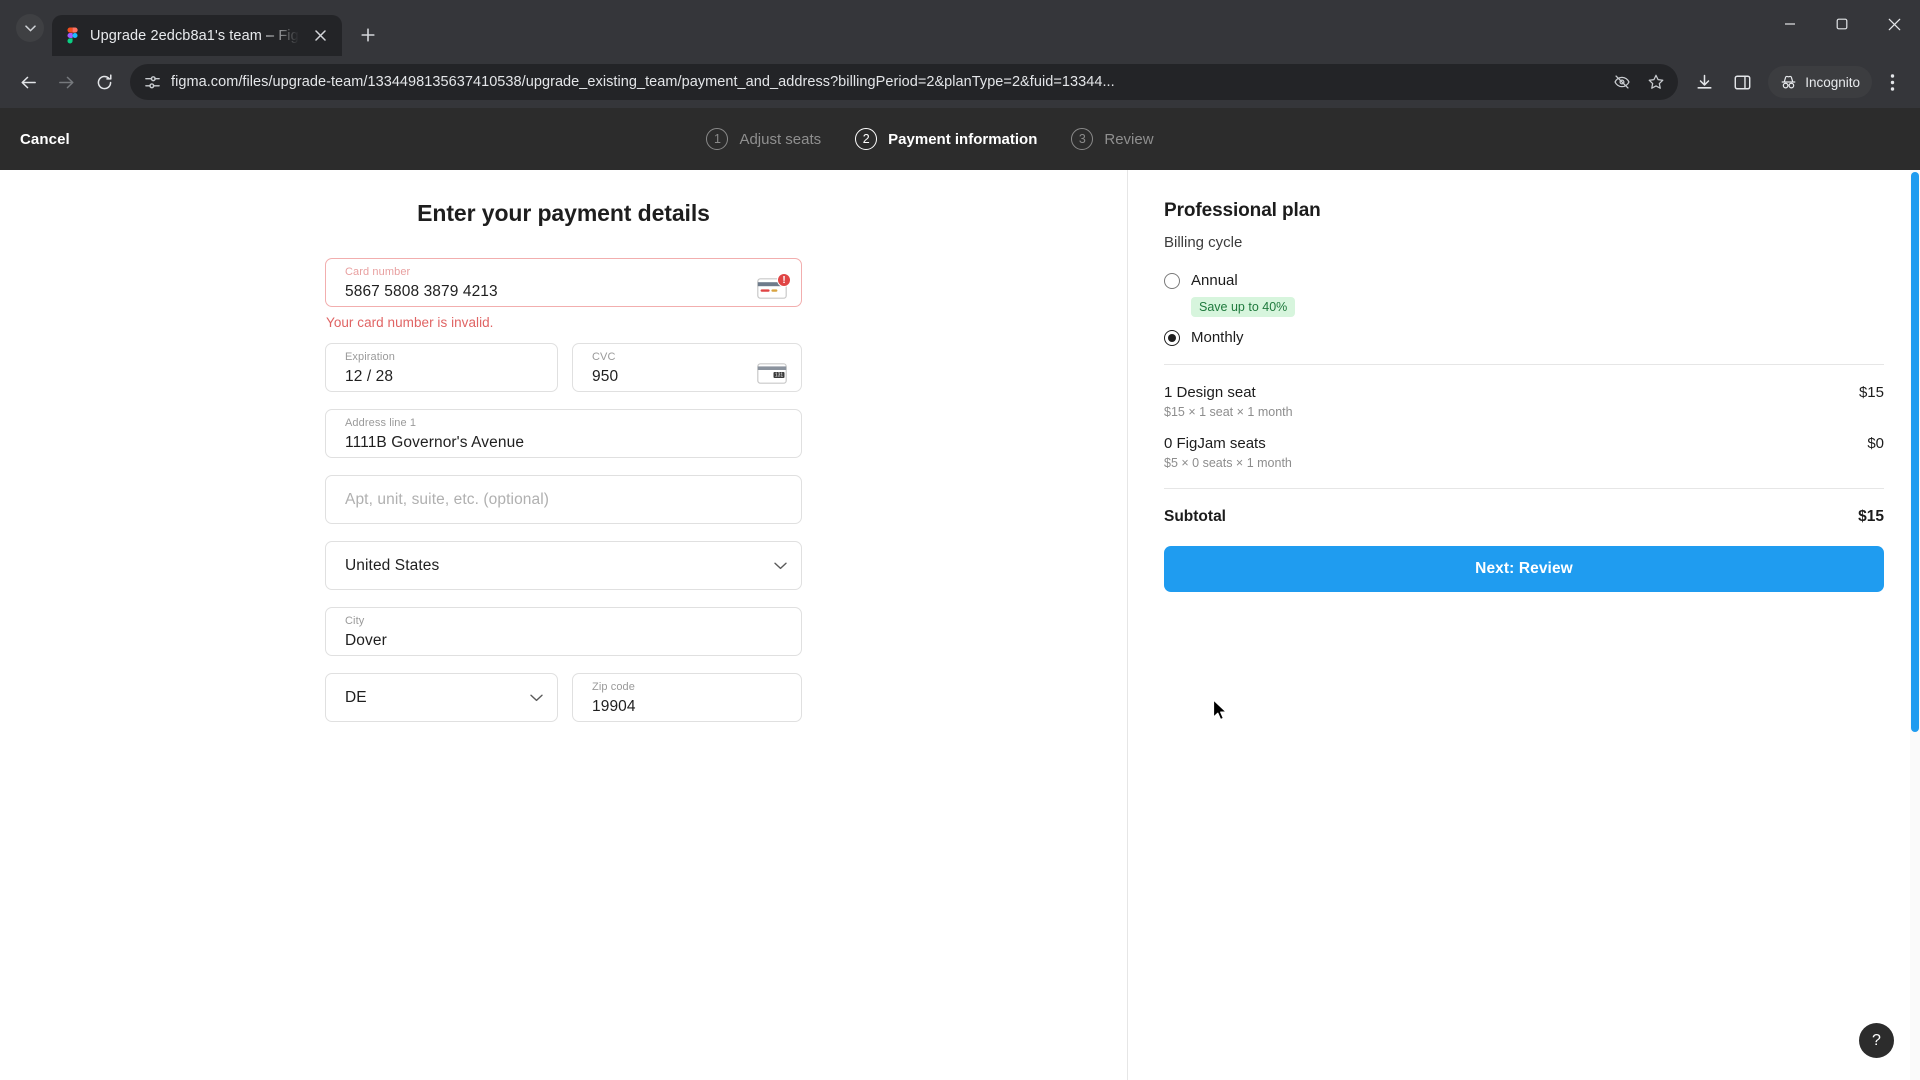 The height and width of the screenshot is (1080, 1920). I want to click on plan-title: Professional plan, so click(1242, 210).